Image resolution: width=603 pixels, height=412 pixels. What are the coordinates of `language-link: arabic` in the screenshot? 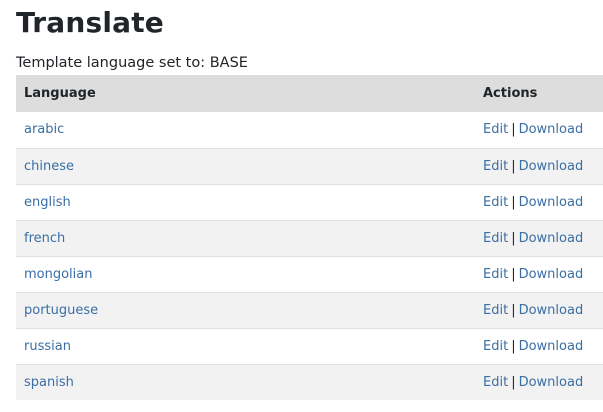 It's located at (44, 129).